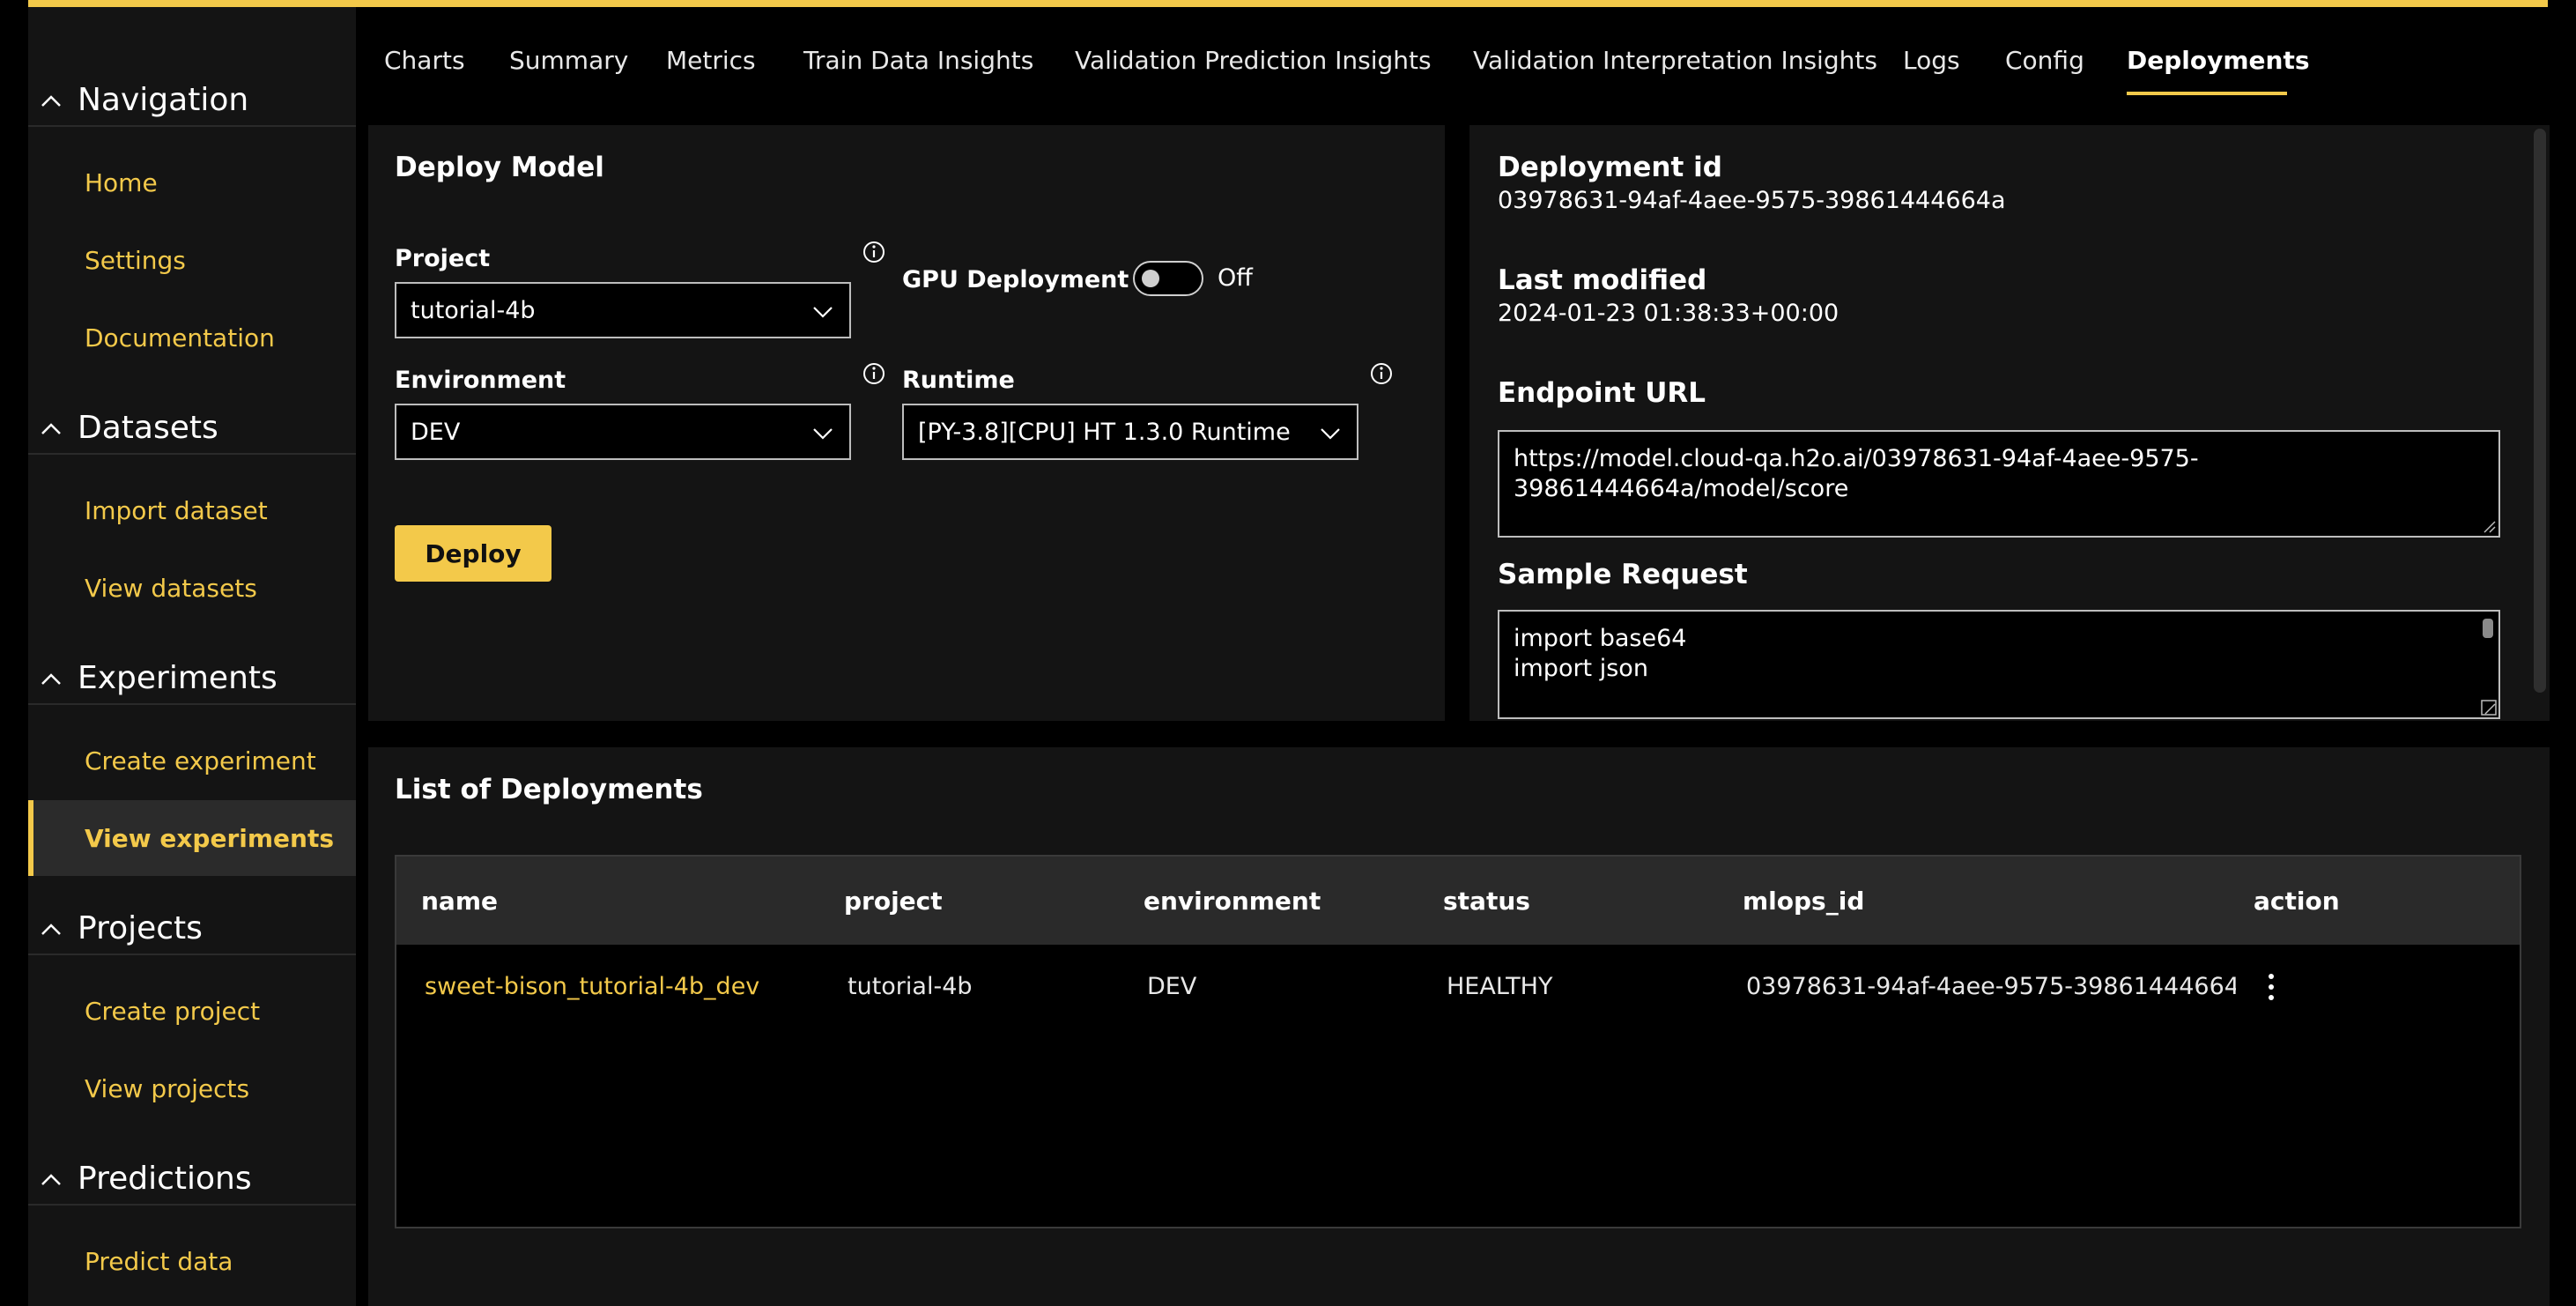  What do you see at coordinates (2045, 60) in the screenshot?
I see `tab-config: Config` at bounding box center [2045, 60].